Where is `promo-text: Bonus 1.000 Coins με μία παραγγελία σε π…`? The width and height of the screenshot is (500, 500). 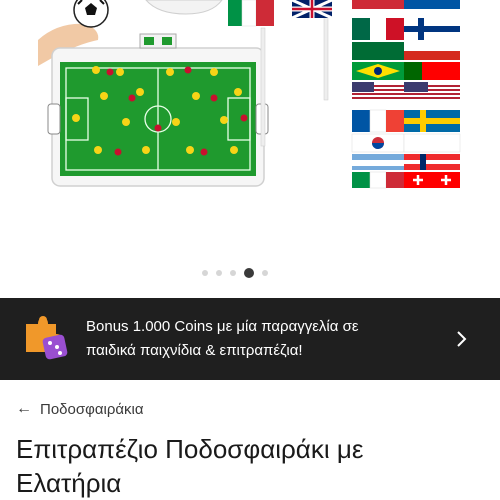 promo-text: Bonus 1.000 Coins με μία παραγγελία σε π… is located at coordinates (256, 339).